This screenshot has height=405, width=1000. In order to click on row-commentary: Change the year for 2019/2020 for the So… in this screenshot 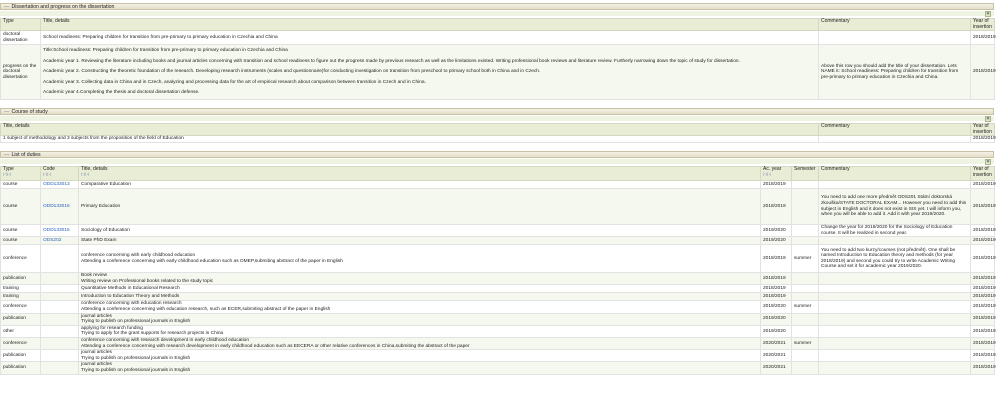, I will do `click(894, 230)`.